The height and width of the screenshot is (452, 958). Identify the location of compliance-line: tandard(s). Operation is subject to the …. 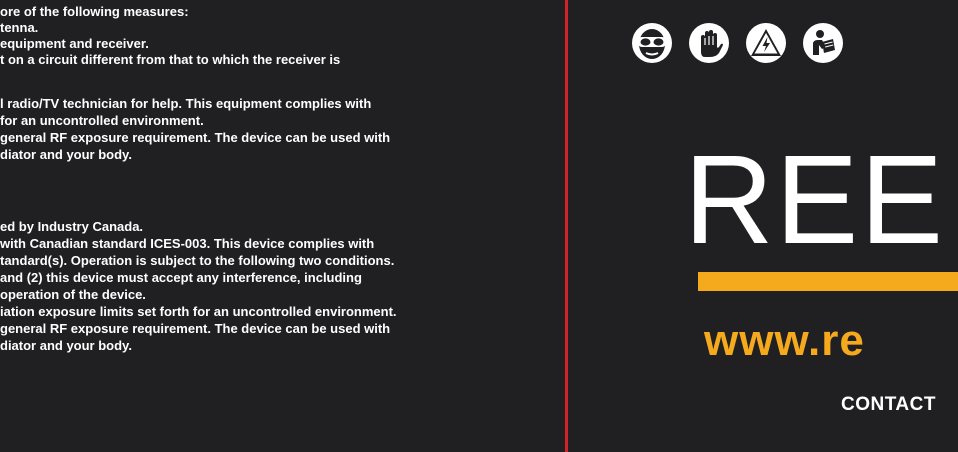
(197, 260).